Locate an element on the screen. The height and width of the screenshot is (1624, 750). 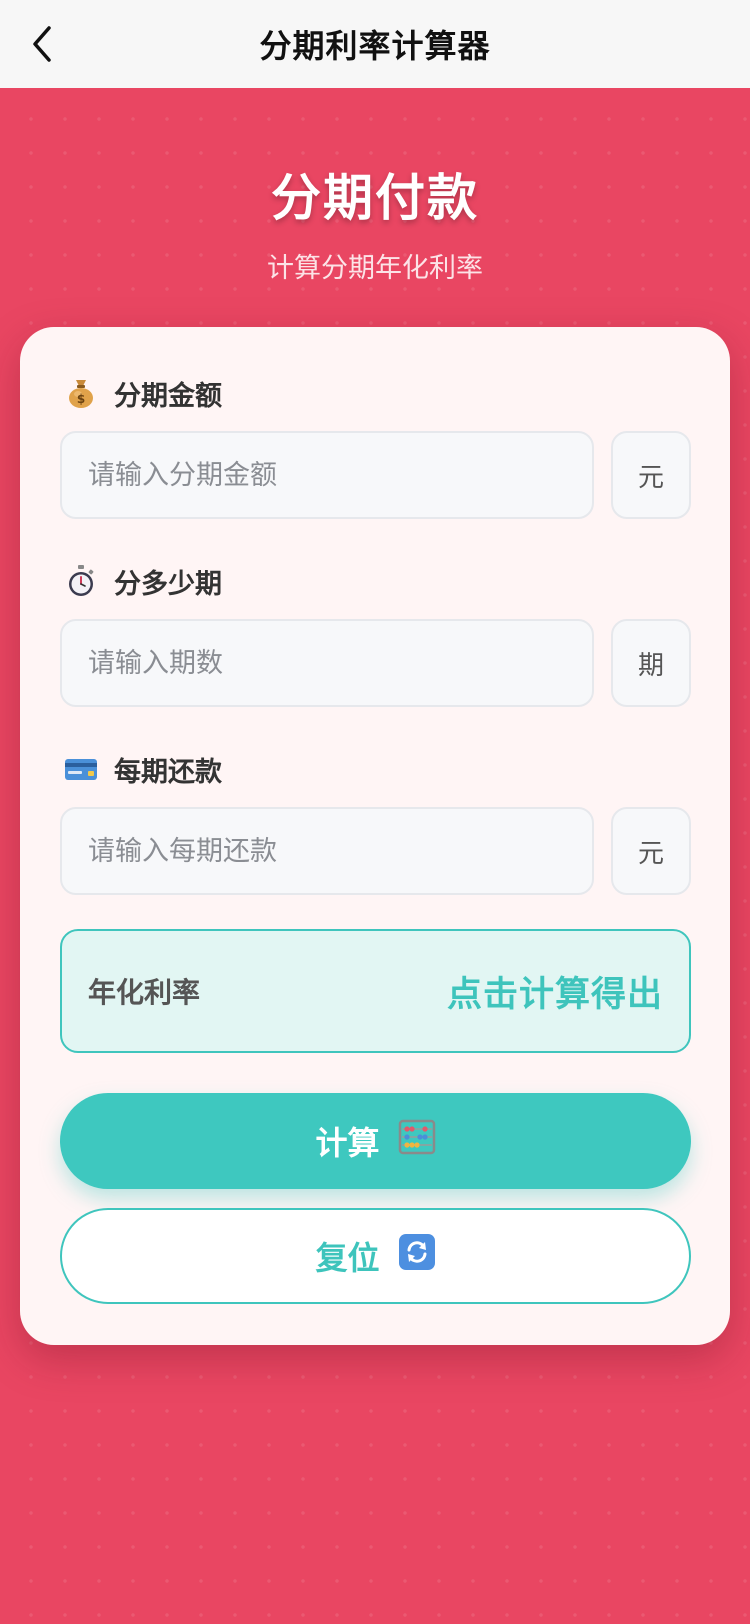
result-box: 年化利率 点击计算得出 is located at coordinates (375, 991).